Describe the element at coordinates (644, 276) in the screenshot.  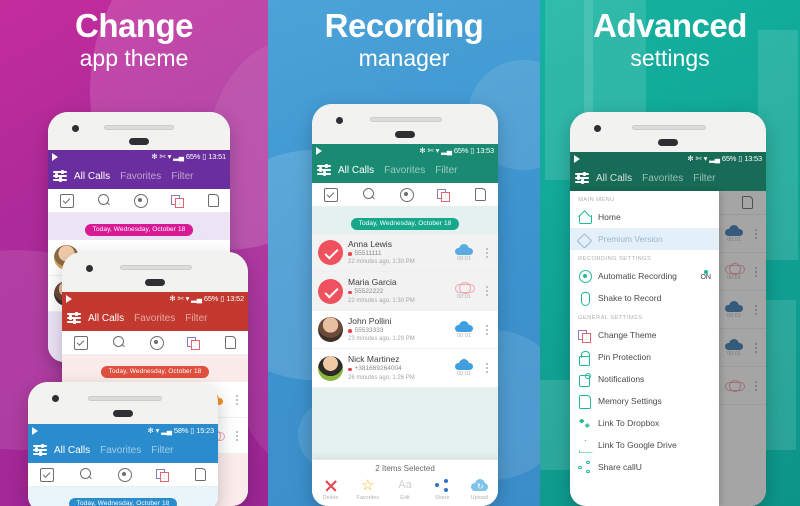
I see `drawer-item-automatic-recording: Automatic Recording ON` at that location.